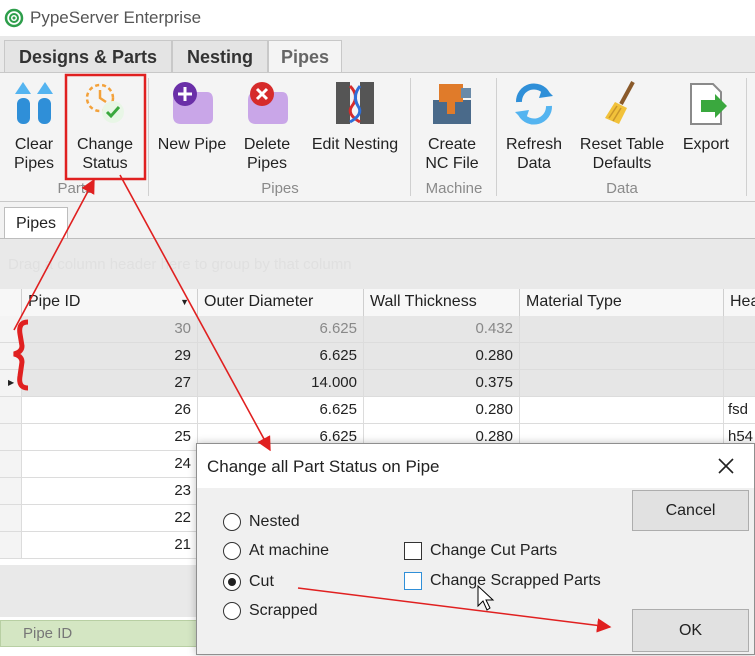 The image size is (755, 656). What do you see at coordinates (267, 154) in the screenshot?
I see `delete-pipes-label: Delete Pipes` at bounding box center [267, 154].